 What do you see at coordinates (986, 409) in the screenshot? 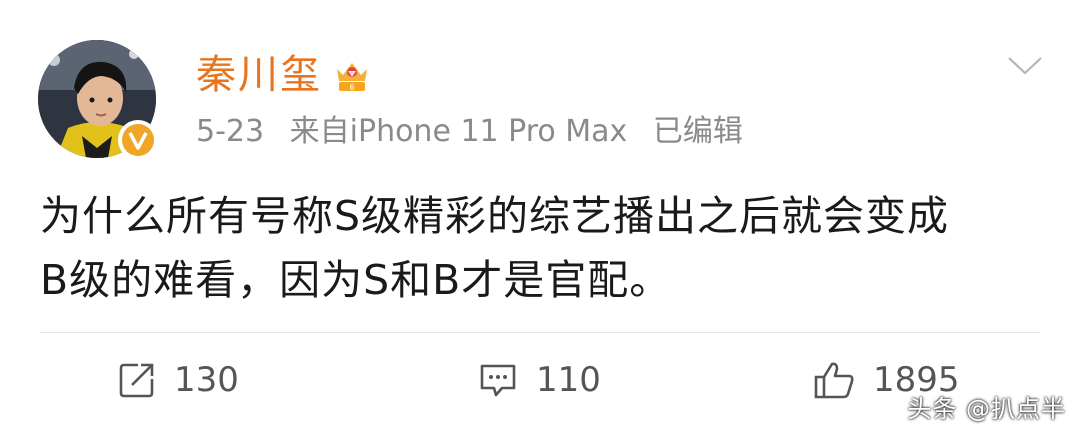
I see `source-watermark: 头条 @扒点半` at bounding box center [986, 409].